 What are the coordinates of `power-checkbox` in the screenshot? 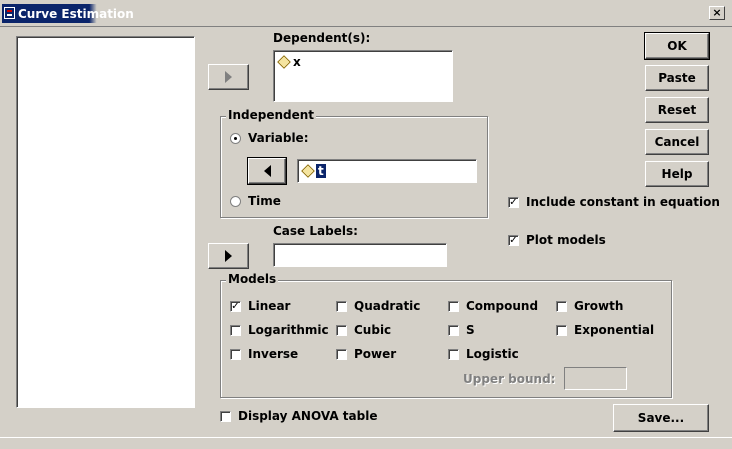 It's located at (341, 354).